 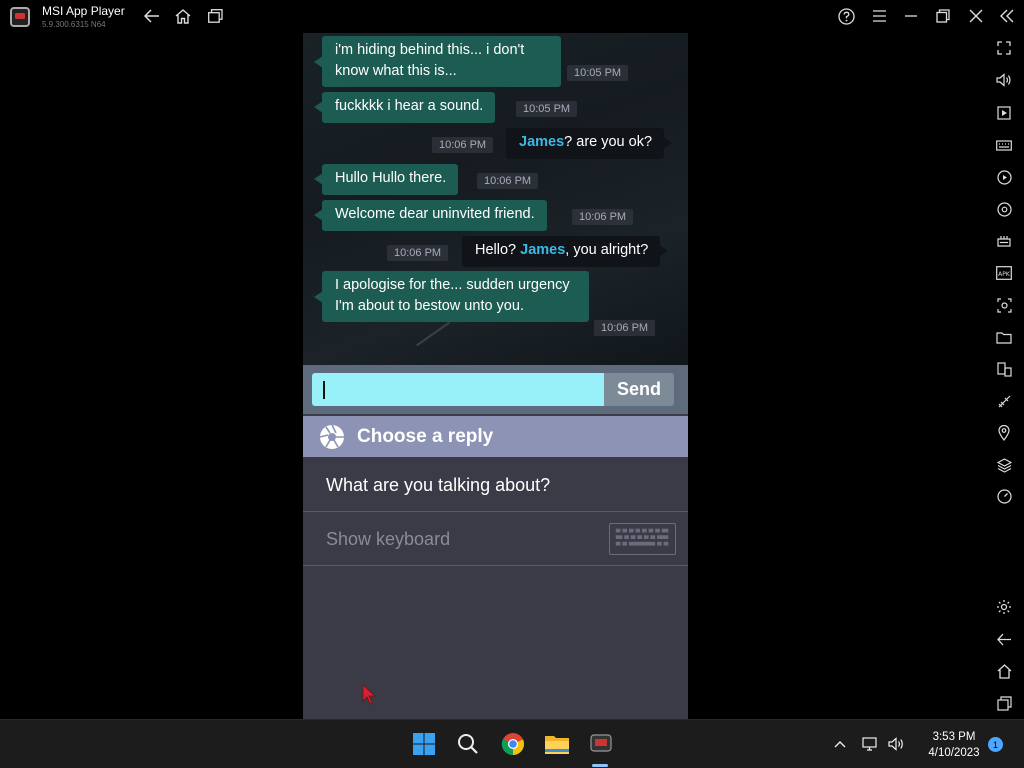 What do you see at coordinates (642, 539) in the screenshot?
I see `keyboard-icon` at bounding box center [642, 539].